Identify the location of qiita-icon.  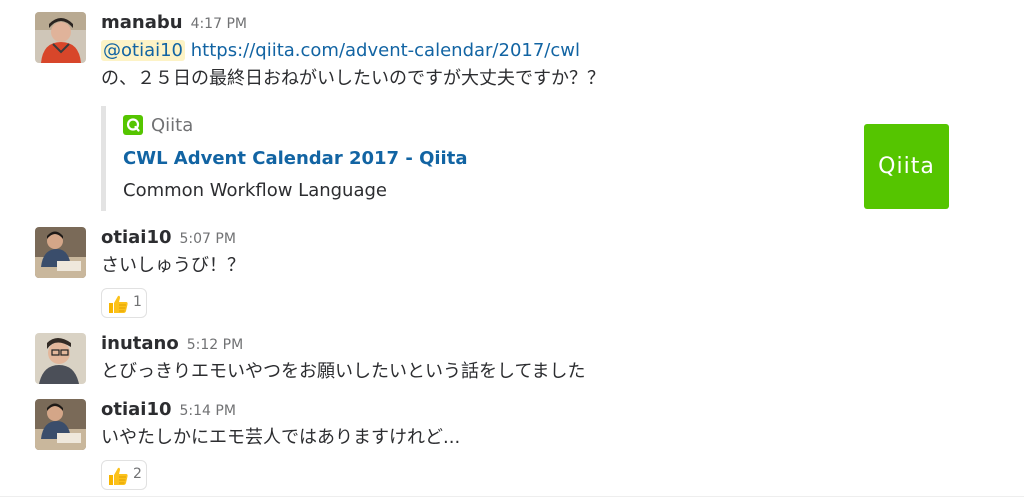
(133, 124).